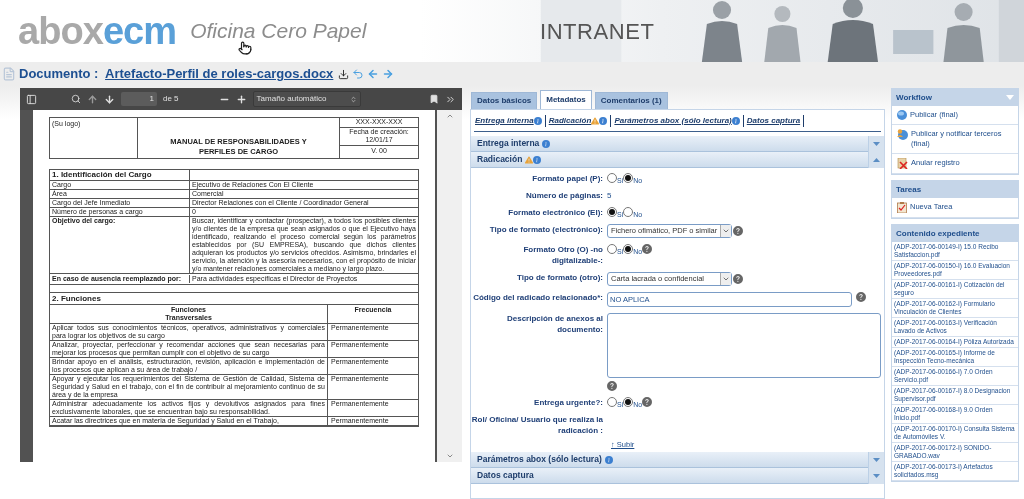 The height and width of the screenshot is (499, 1024). I want to click on previous-page-icon, so click(92, 99).